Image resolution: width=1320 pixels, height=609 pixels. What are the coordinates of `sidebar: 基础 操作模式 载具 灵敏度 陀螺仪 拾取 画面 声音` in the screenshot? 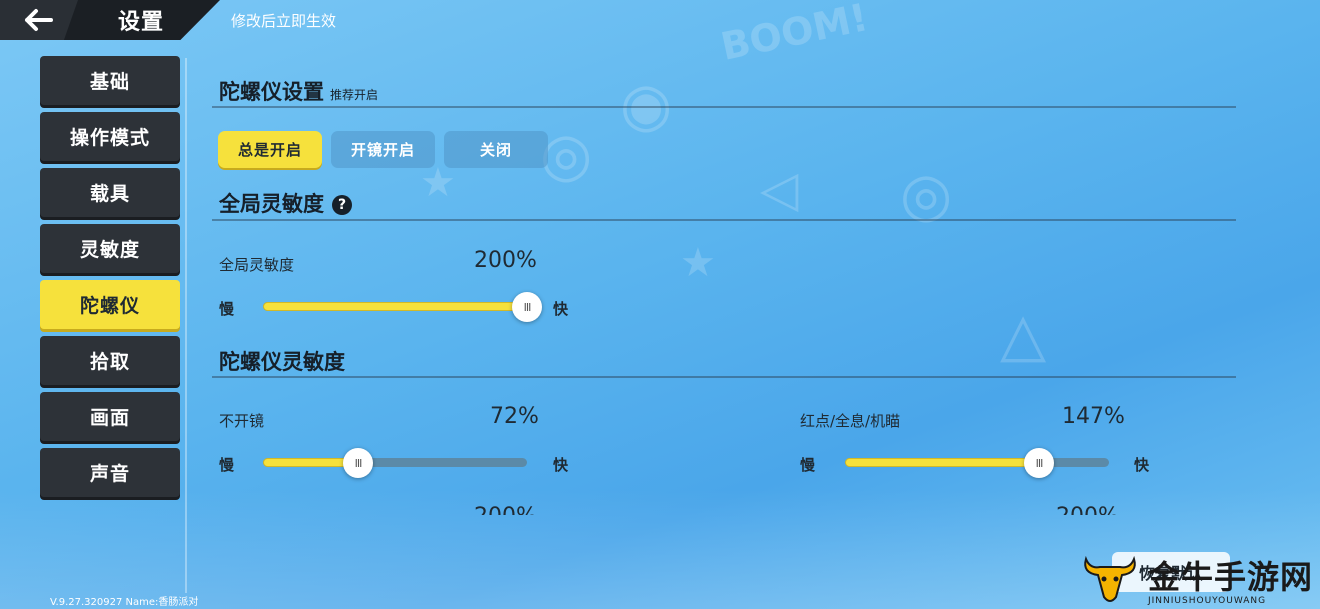 It's located at (110, 280).